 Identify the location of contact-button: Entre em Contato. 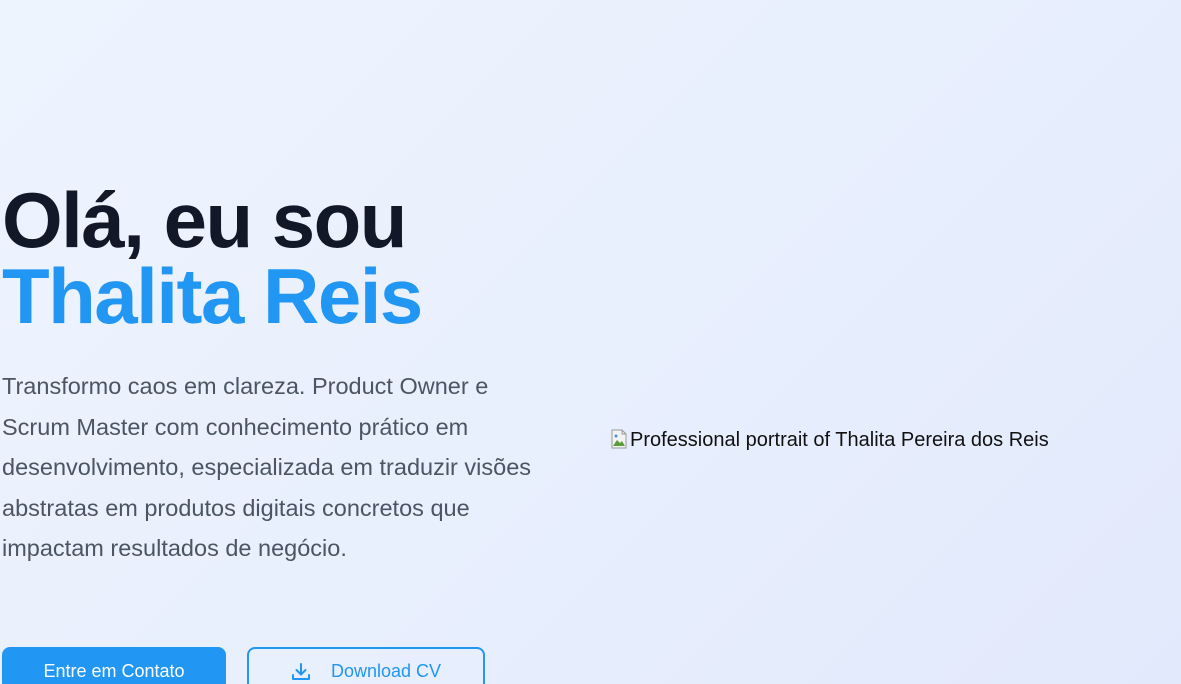
(114, 665).